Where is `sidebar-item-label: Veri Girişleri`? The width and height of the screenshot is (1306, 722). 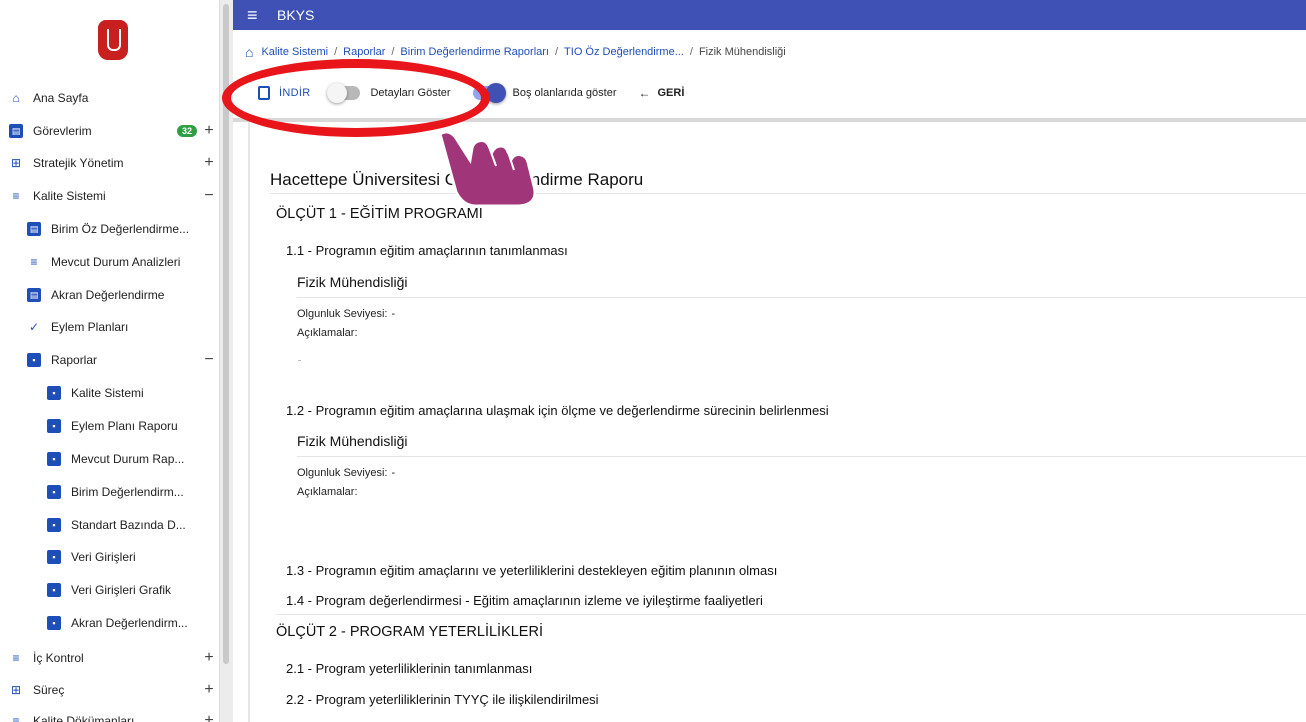 sidebar-item-label: Veri Girişleri is located at coordinates (103, 557).